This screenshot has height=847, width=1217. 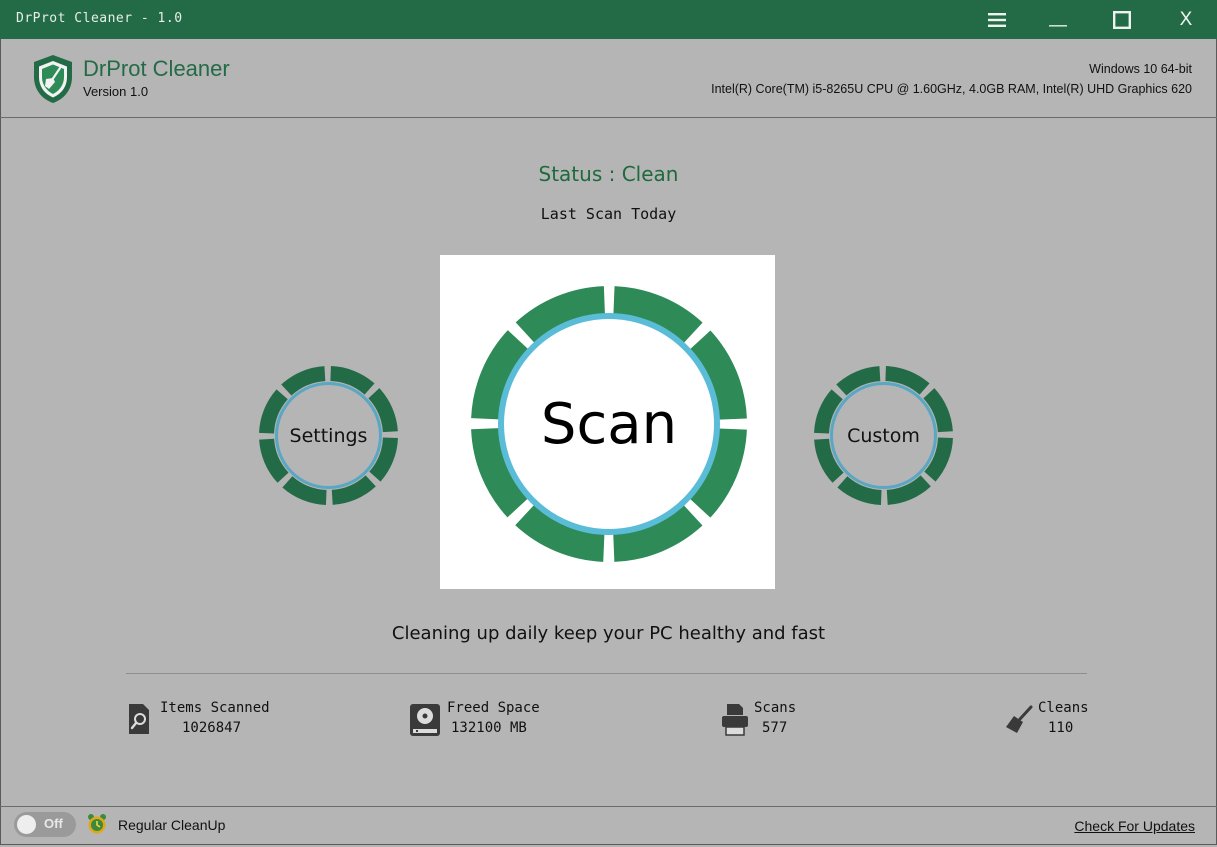 I want to click on alarm-clock-icon, so click(x=97, y=826).